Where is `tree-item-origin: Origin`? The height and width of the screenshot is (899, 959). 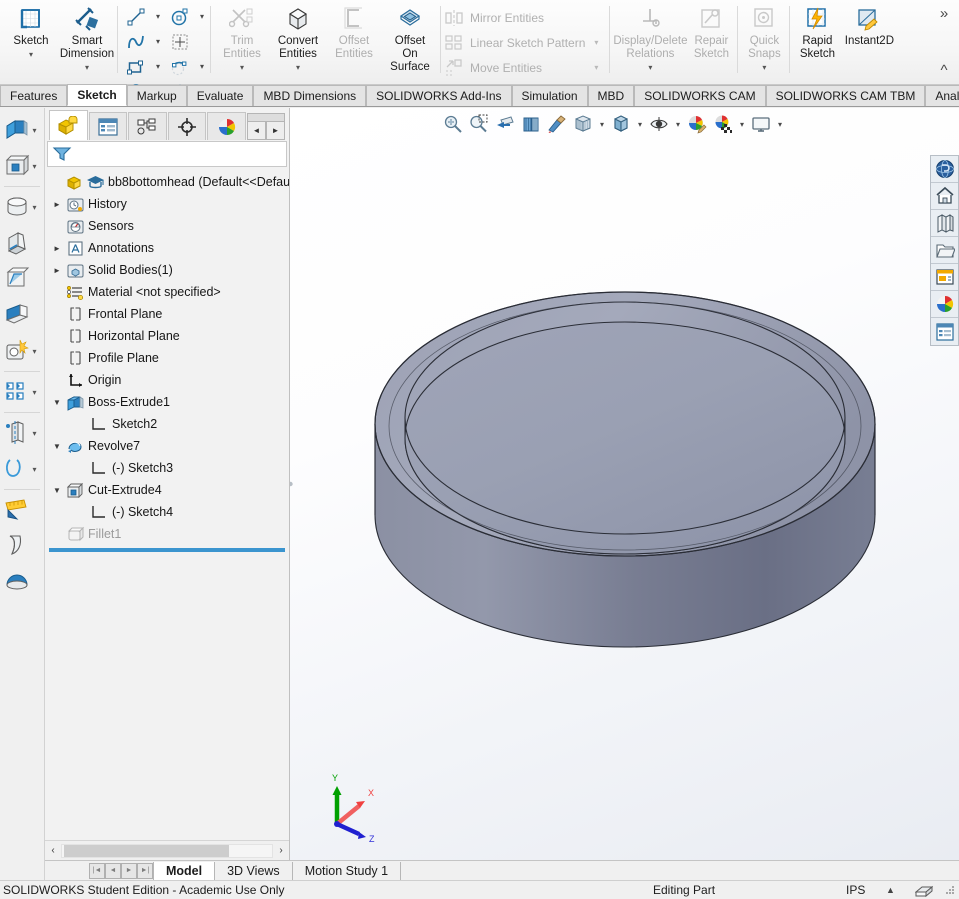
tree-item-origin: Origin is located at coordinates (167, 380).